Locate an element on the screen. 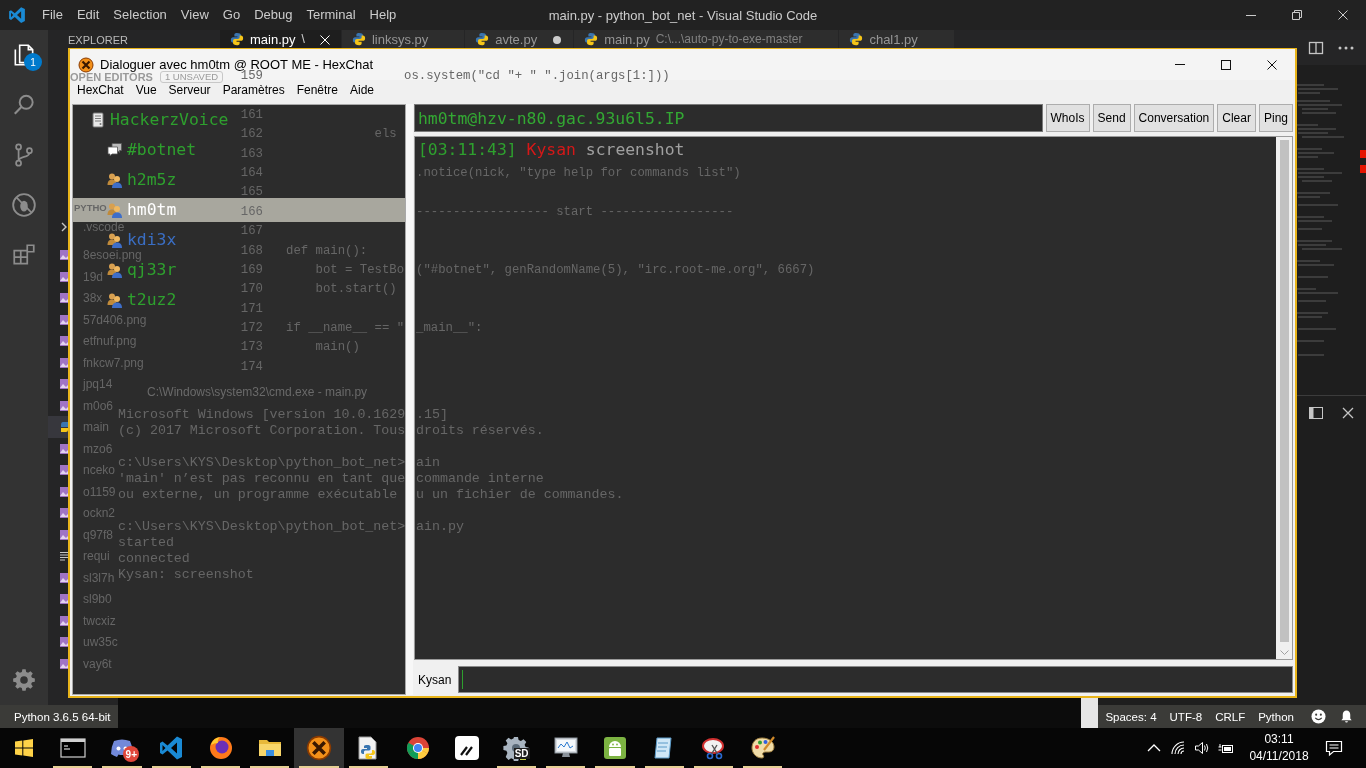  tree-item: h2m5z is located at coordinates (142, 180).